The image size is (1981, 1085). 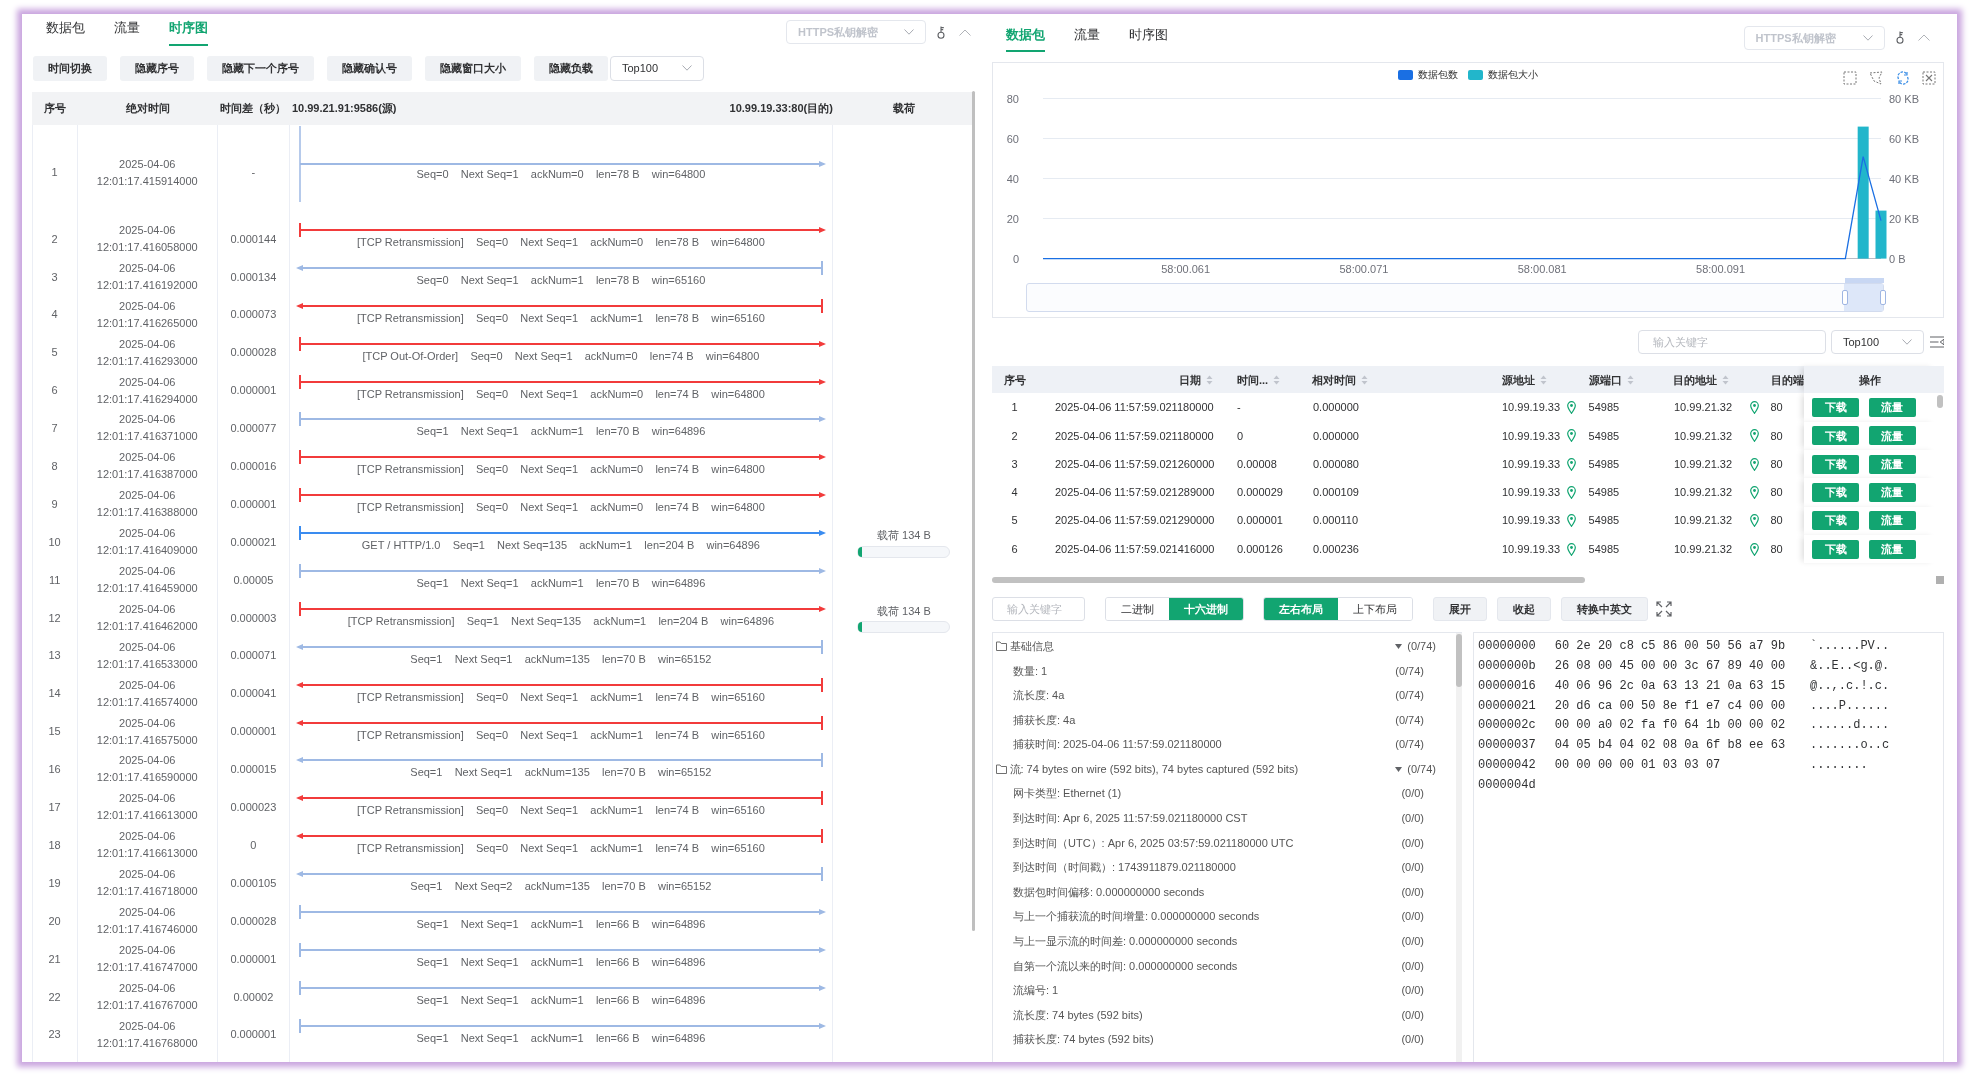 What do you see at coordinates (1876, 77) in the screenshot?
I see `dashed-polygon-icon` at bounding box center [1876, 77].